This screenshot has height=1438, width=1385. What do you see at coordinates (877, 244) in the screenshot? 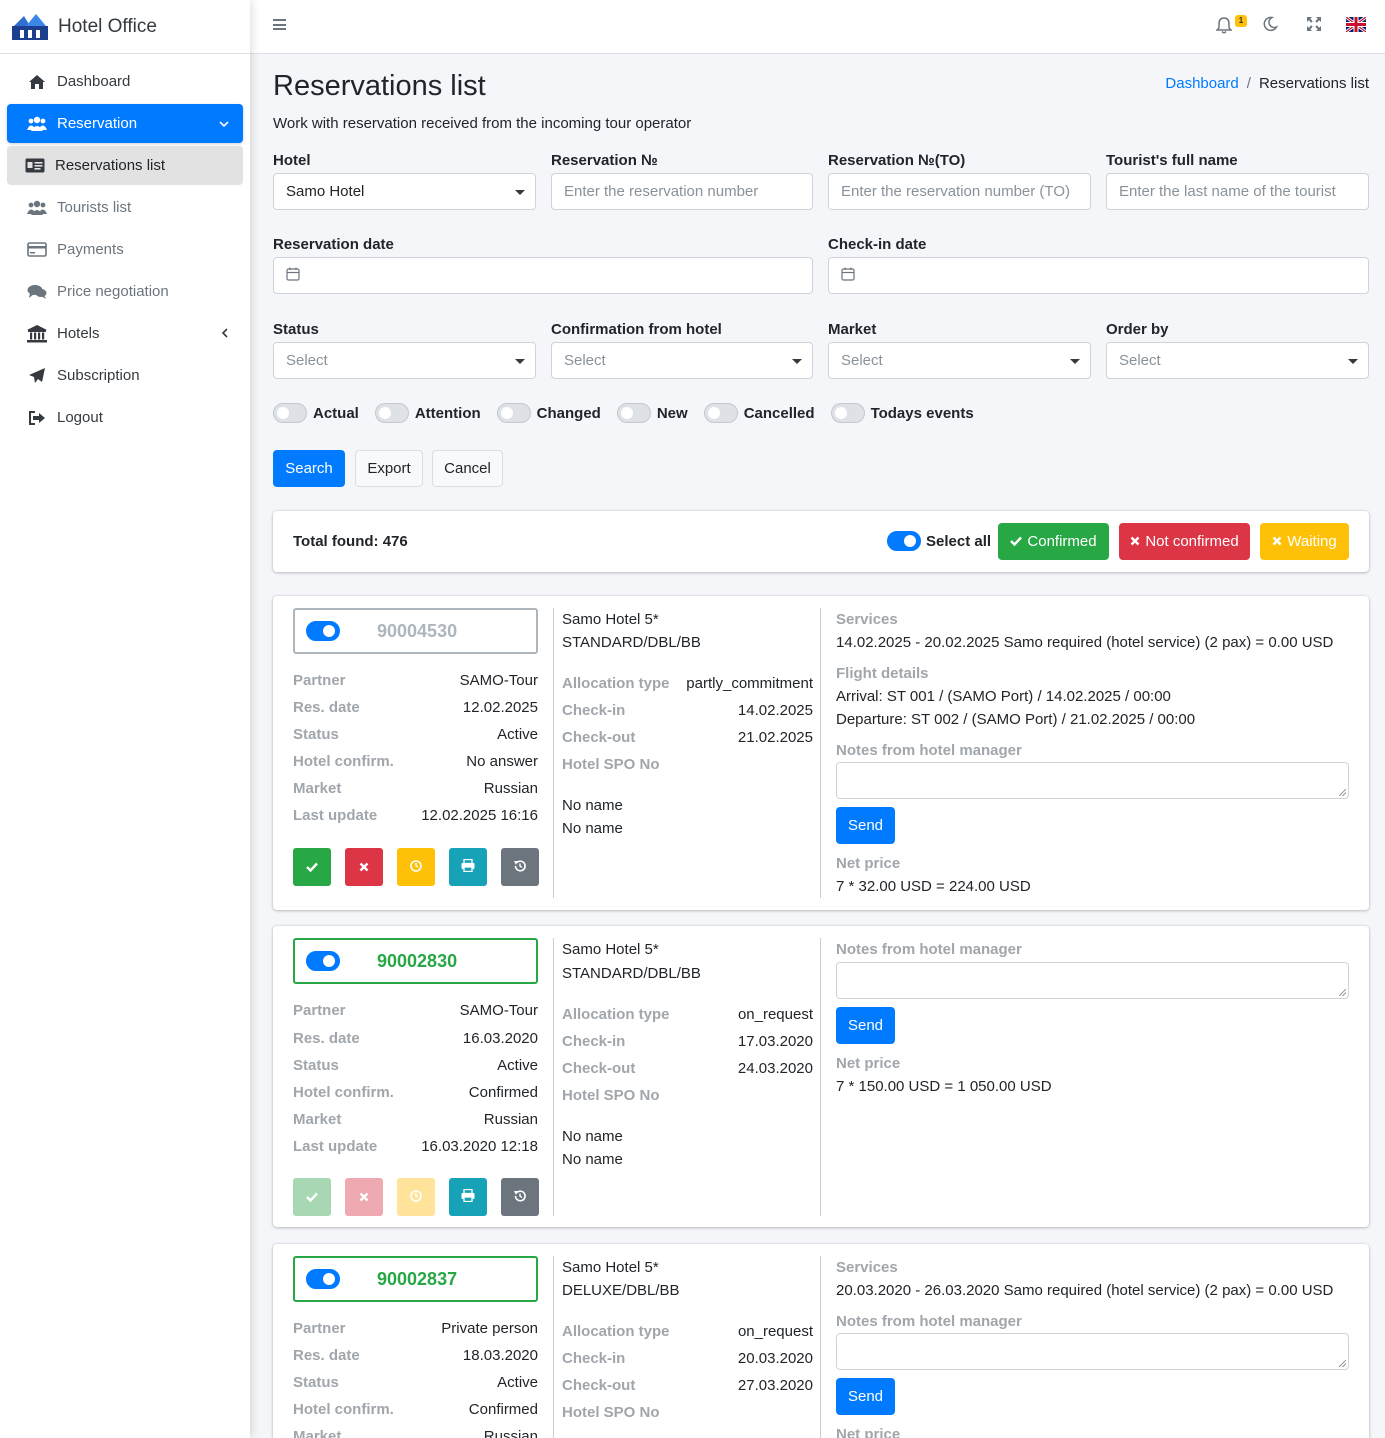
I see `check-in-date-label: Check-in date` at bounding box center [877, 244].